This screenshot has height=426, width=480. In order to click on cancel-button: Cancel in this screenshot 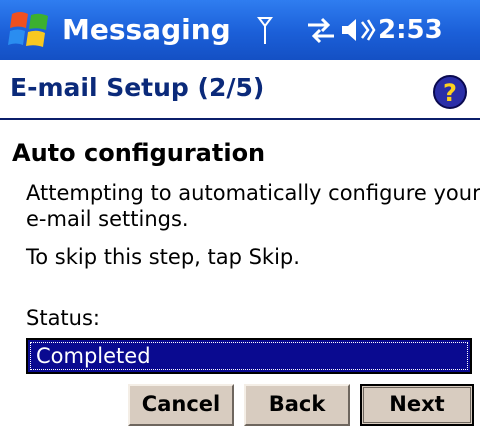, I will do `click(181, 405)`.